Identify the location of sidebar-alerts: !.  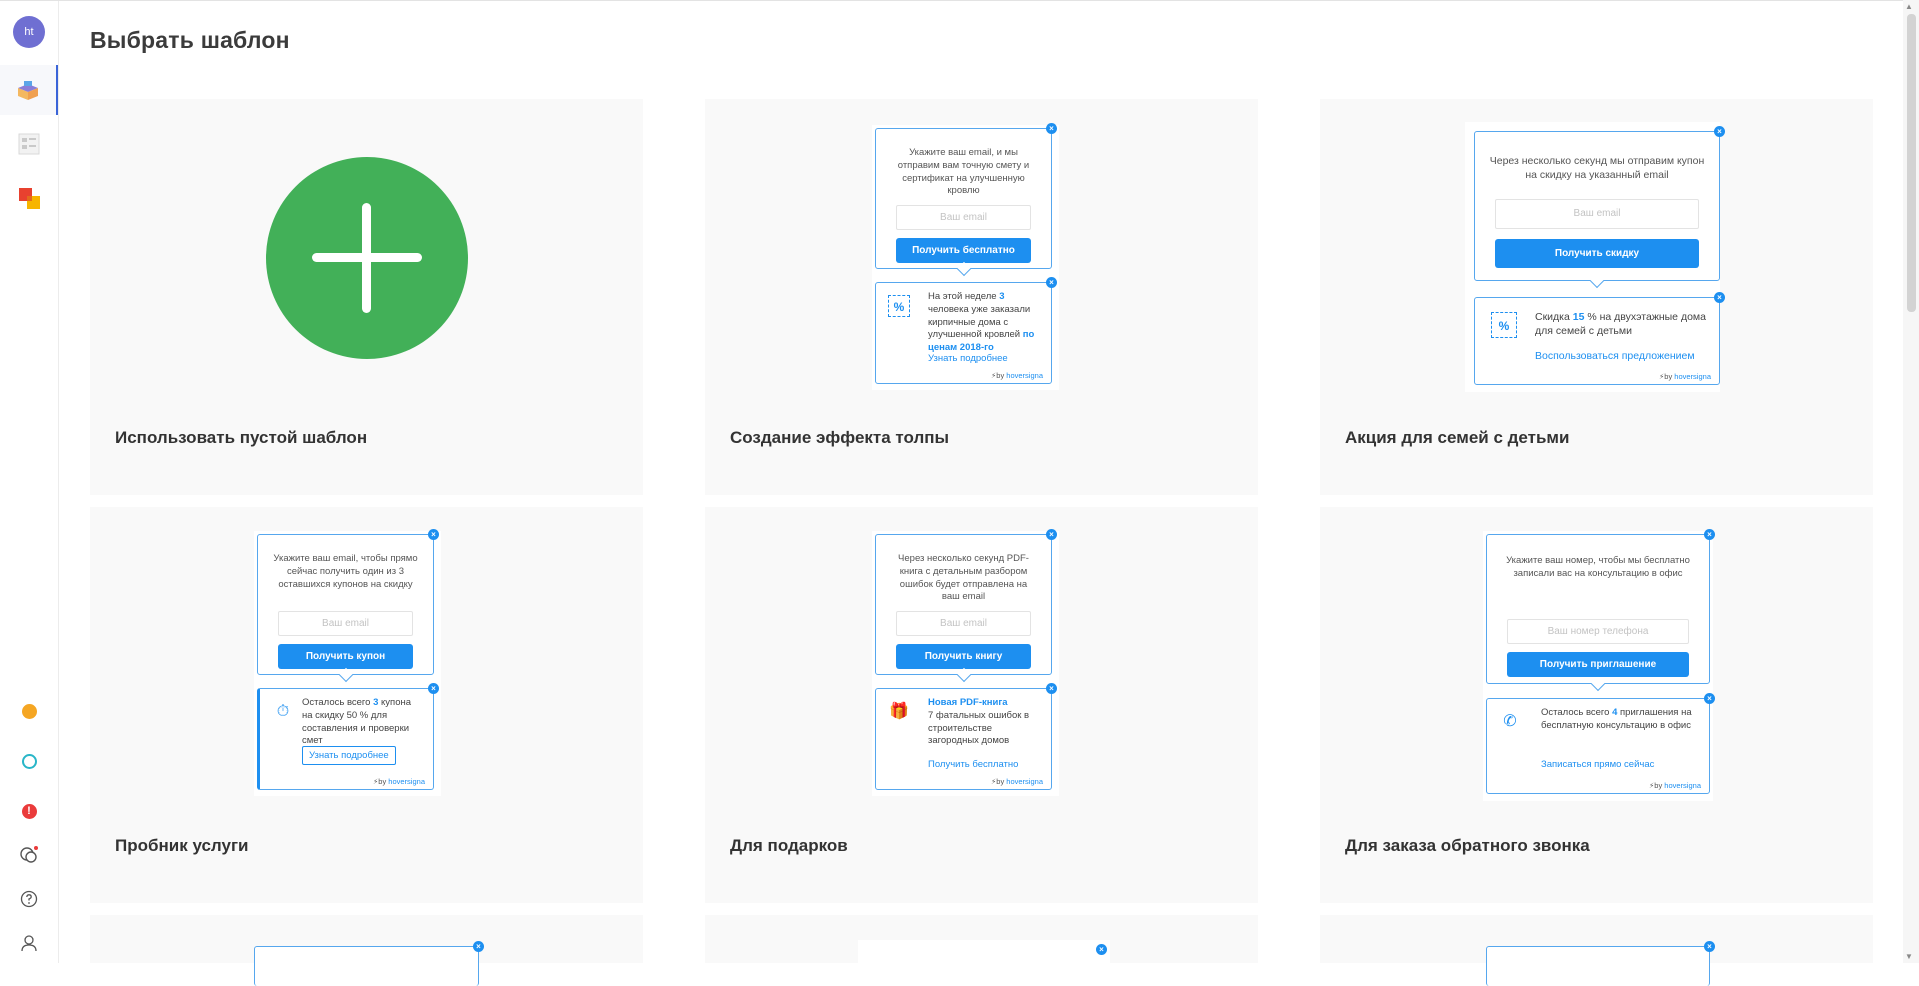
(29, 811).